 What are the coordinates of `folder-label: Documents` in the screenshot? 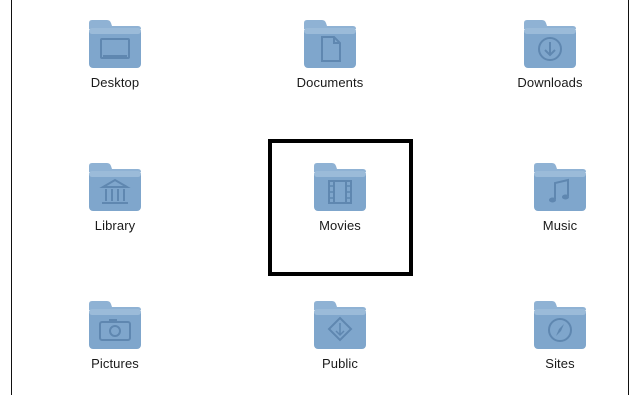 It's located at (330, 82).